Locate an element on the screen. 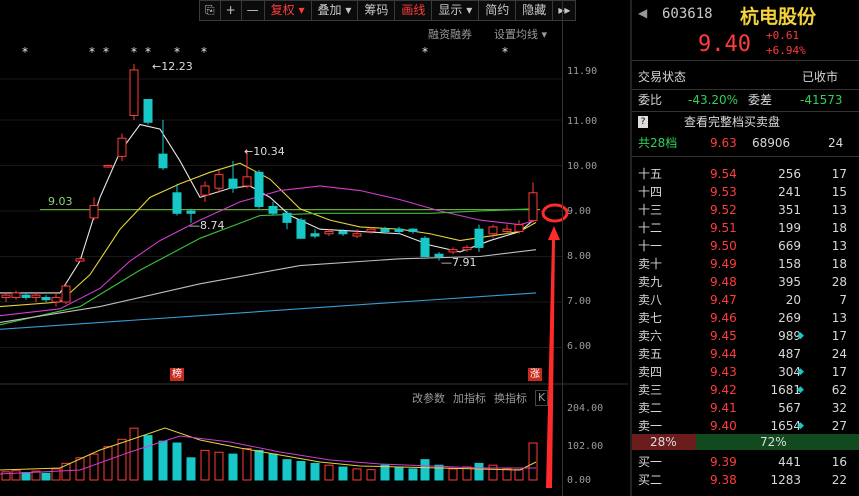 The width and height of the screenshot is (859, 496). adjust-button: 复权 ▾ is located at coordinates (287, 10).